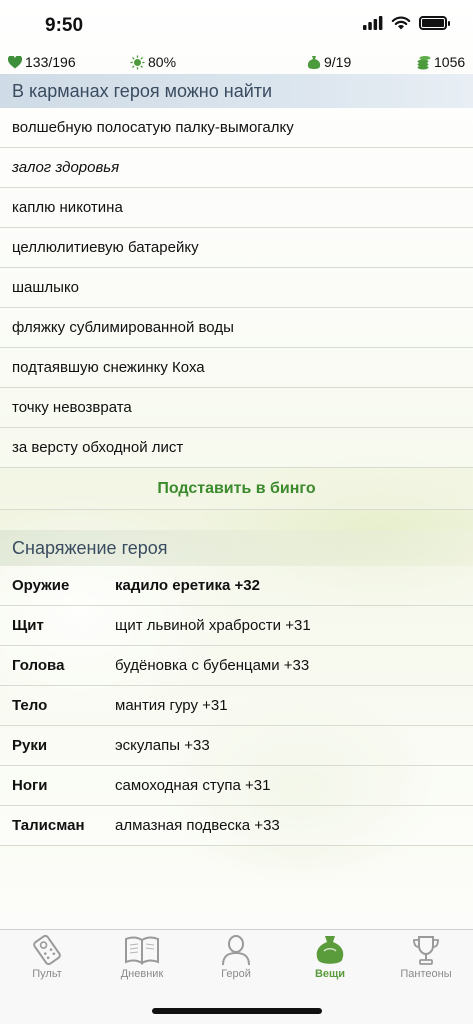  Describe the element at coordinates (450, 62) in the screenshot. I see `gold-value: 1056` at that location.